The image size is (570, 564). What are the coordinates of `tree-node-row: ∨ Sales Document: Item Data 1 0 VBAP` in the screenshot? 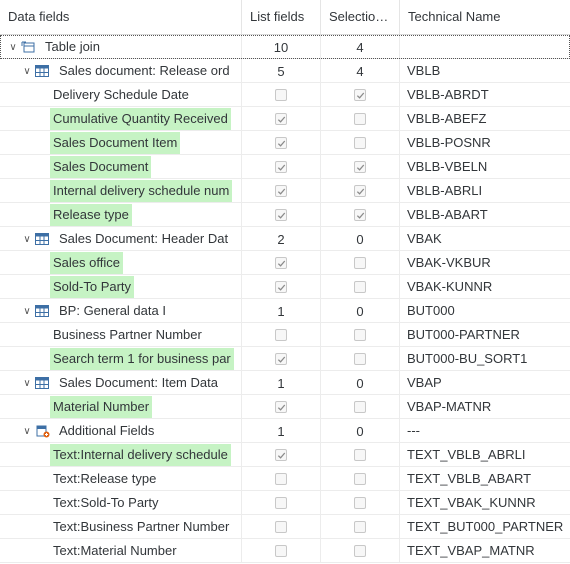 It's located at (285, 383).